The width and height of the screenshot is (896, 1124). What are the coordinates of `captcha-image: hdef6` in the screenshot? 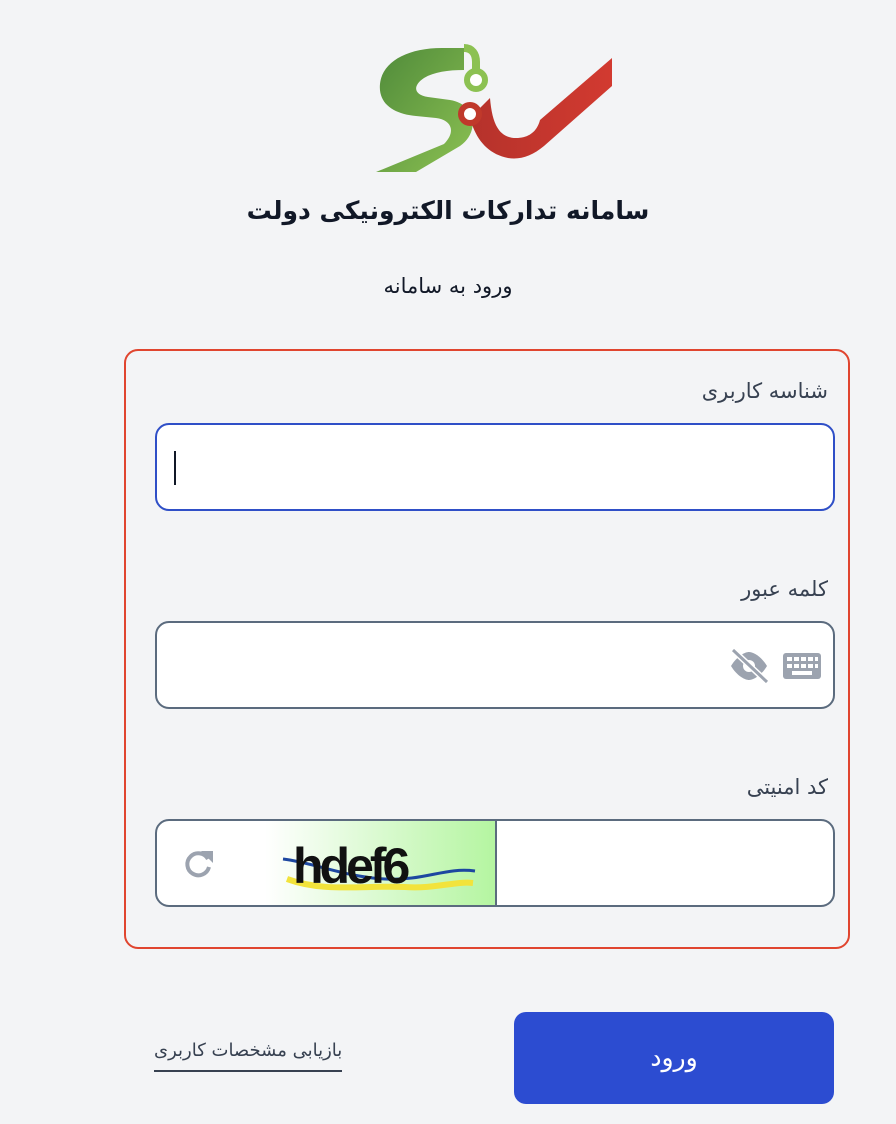 It's located at (381, 863).